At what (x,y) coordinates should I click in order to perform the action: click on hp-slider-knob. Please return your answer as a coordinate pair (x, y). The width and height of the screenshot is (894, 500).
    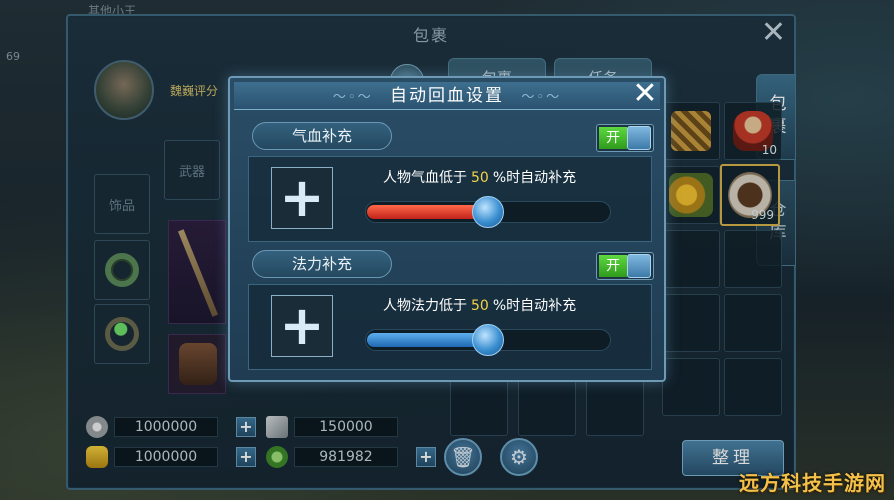
    Looking at the image, I should click on (488, 212).